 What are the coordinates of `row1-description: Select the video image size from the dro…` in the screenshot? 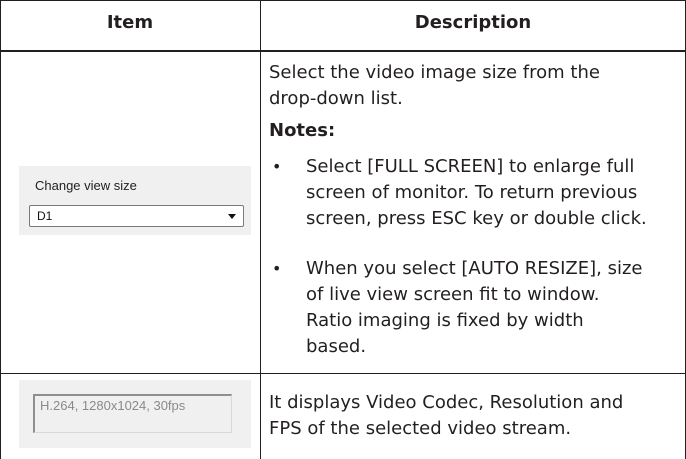 It's located at (434, 86).